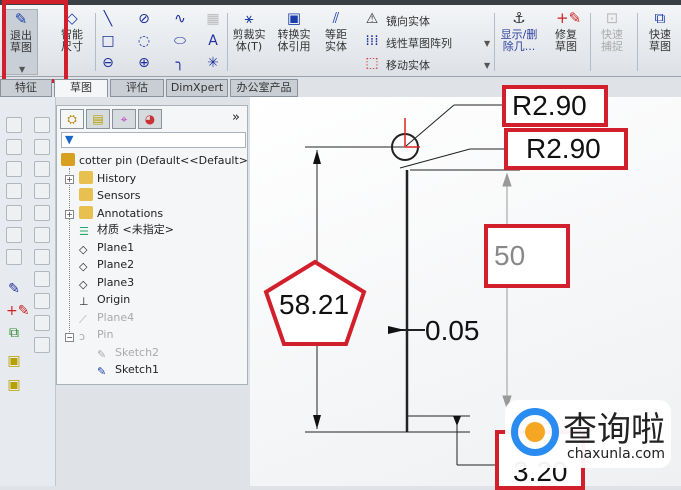  What do you see at coordinates (555, 106) in the screenshot?
I see `dimension-r2-90-top: R2.90` at bounding box center [555, 106].